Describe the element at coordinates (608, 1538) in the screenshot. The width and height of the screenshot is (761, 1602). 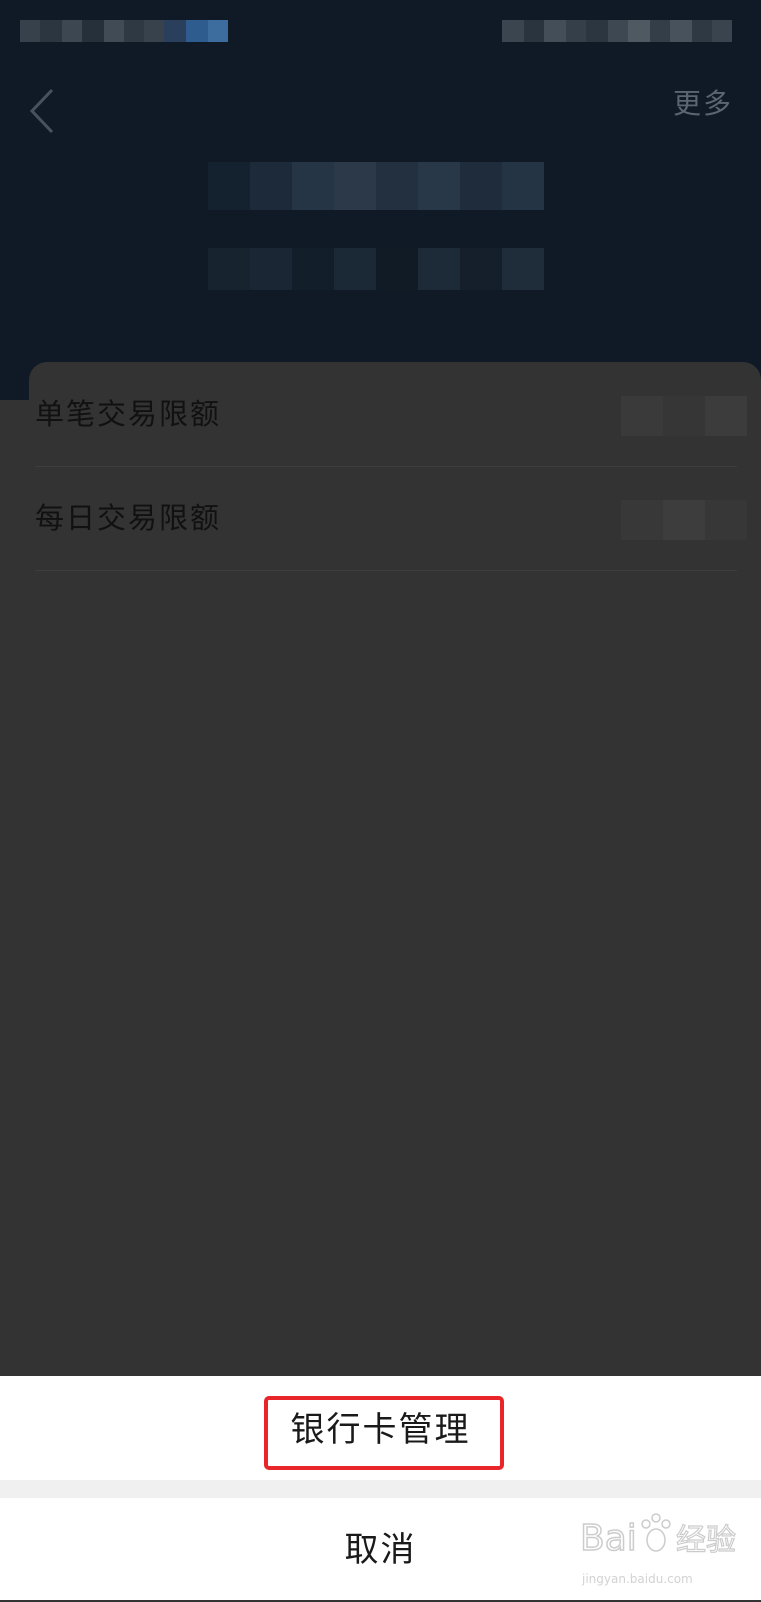
I see `svg-text: Bai` at that location.